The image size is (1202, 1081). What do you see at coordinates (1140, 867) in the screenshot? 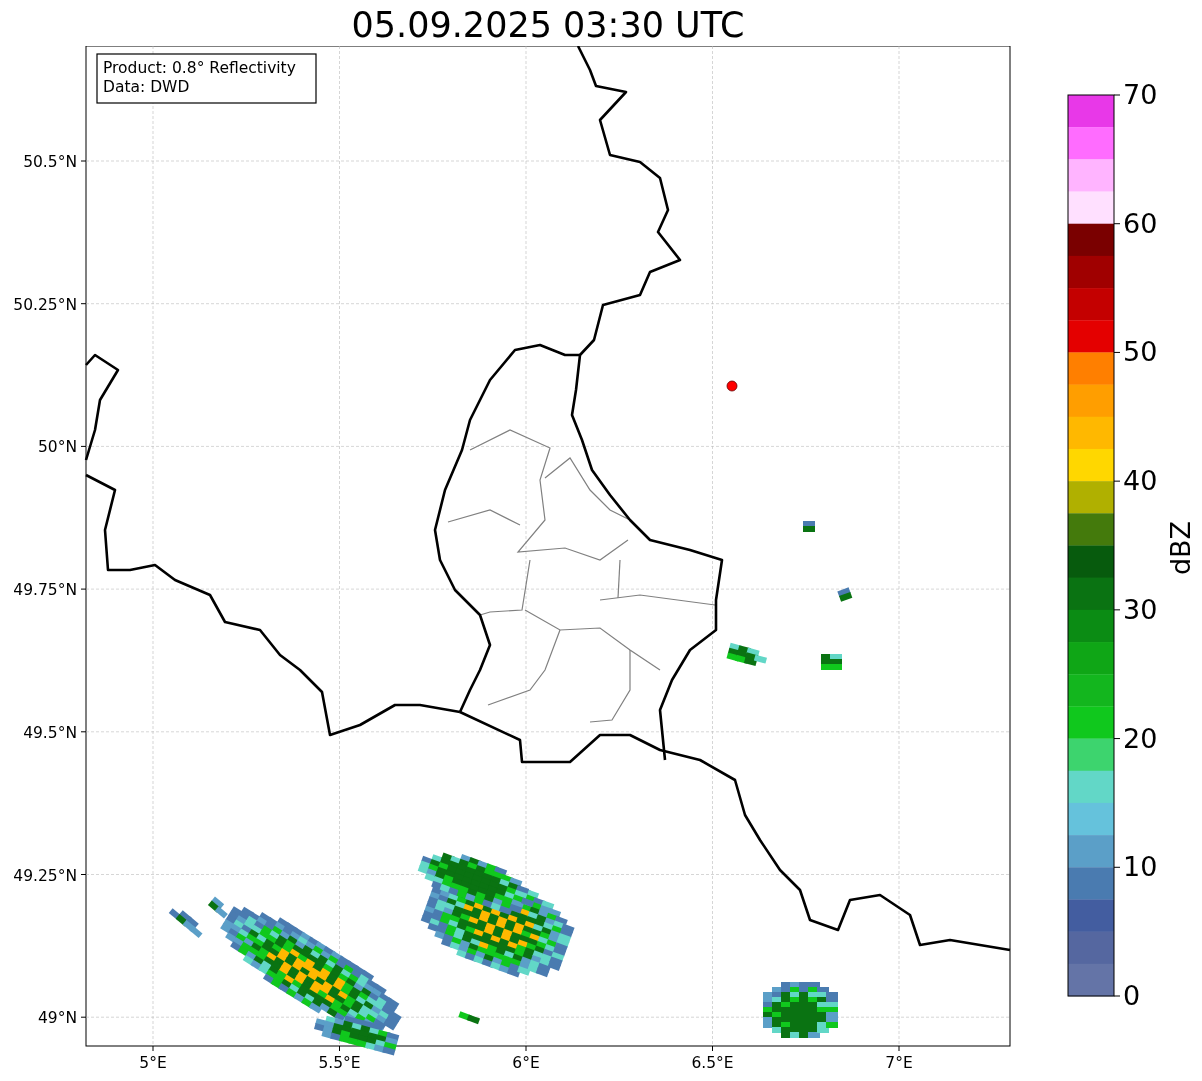
I see `colorbar-tick-label: 10` at bounding box center [1140, 867].